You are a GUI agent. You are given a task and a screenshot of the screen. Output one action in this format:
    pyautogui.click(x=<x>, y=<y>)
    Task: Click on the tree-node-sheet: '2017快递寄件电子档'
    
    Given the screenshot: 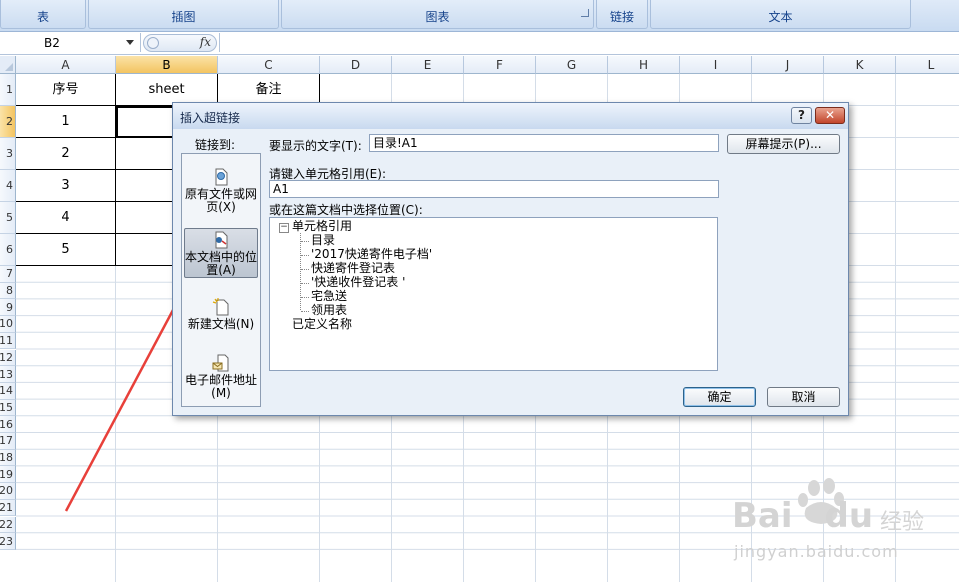 What is the action you would take?
    pyautogui.click(x=371, y=254)
    